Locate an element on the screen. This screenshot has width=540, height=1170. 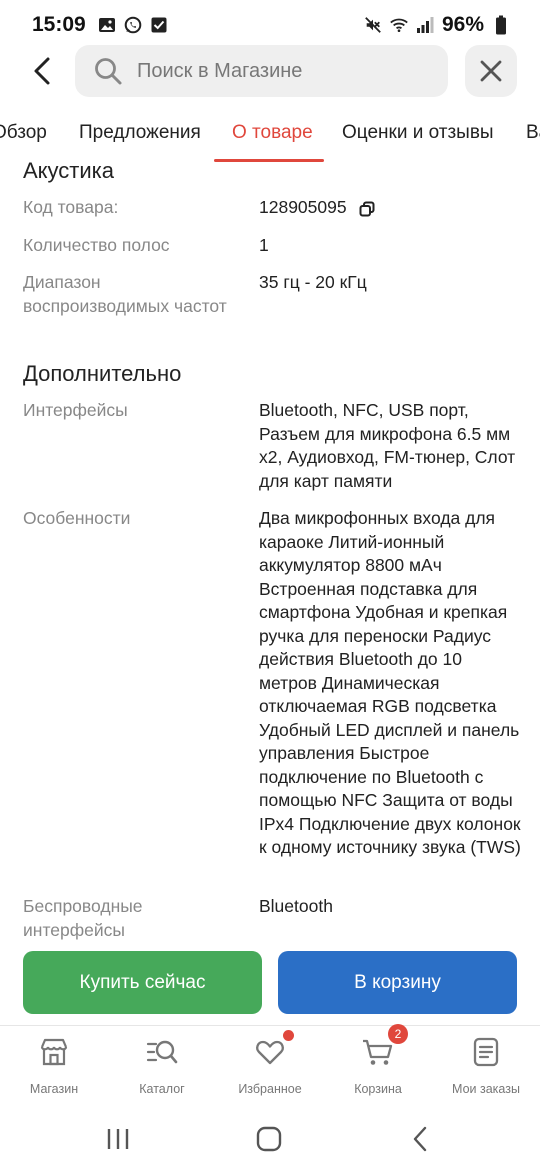
spec-label-sku: Код товара: is located at coordinates (71, 207).